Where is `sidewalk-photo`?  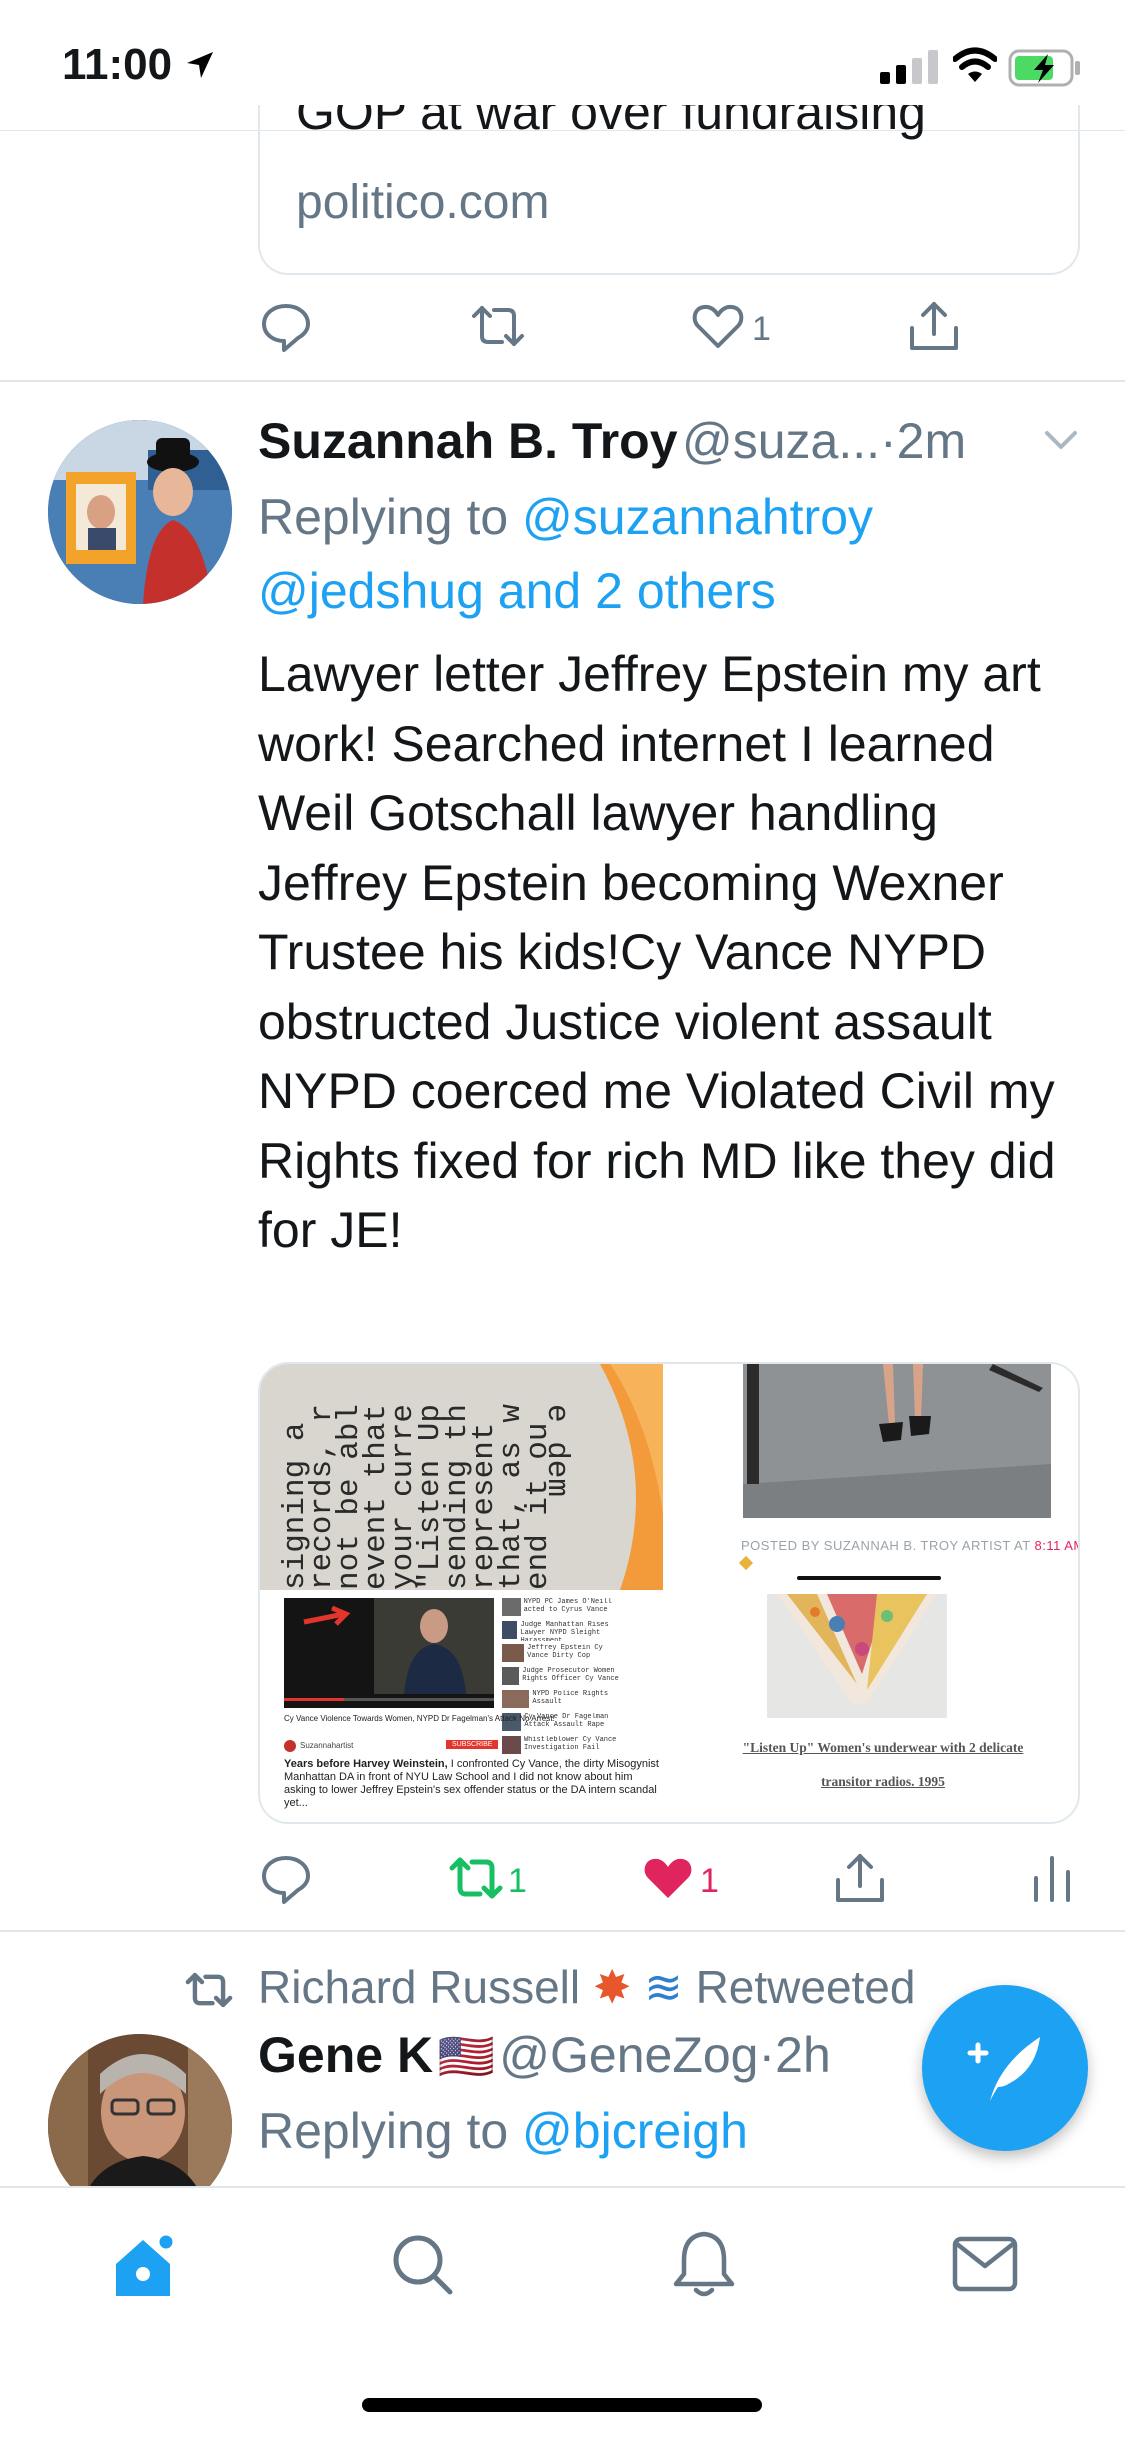 sidewalk-photo is located at coordinates (897, 1441).